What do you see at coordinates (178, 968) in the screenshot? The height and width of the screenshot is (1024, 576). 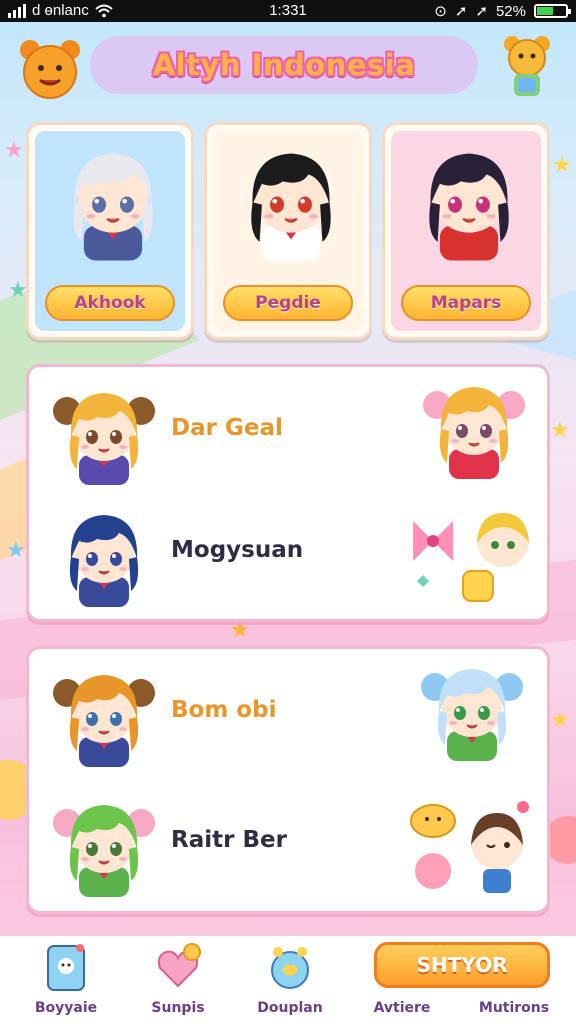 I see `heart-icon` at bounding box center [178, 968].